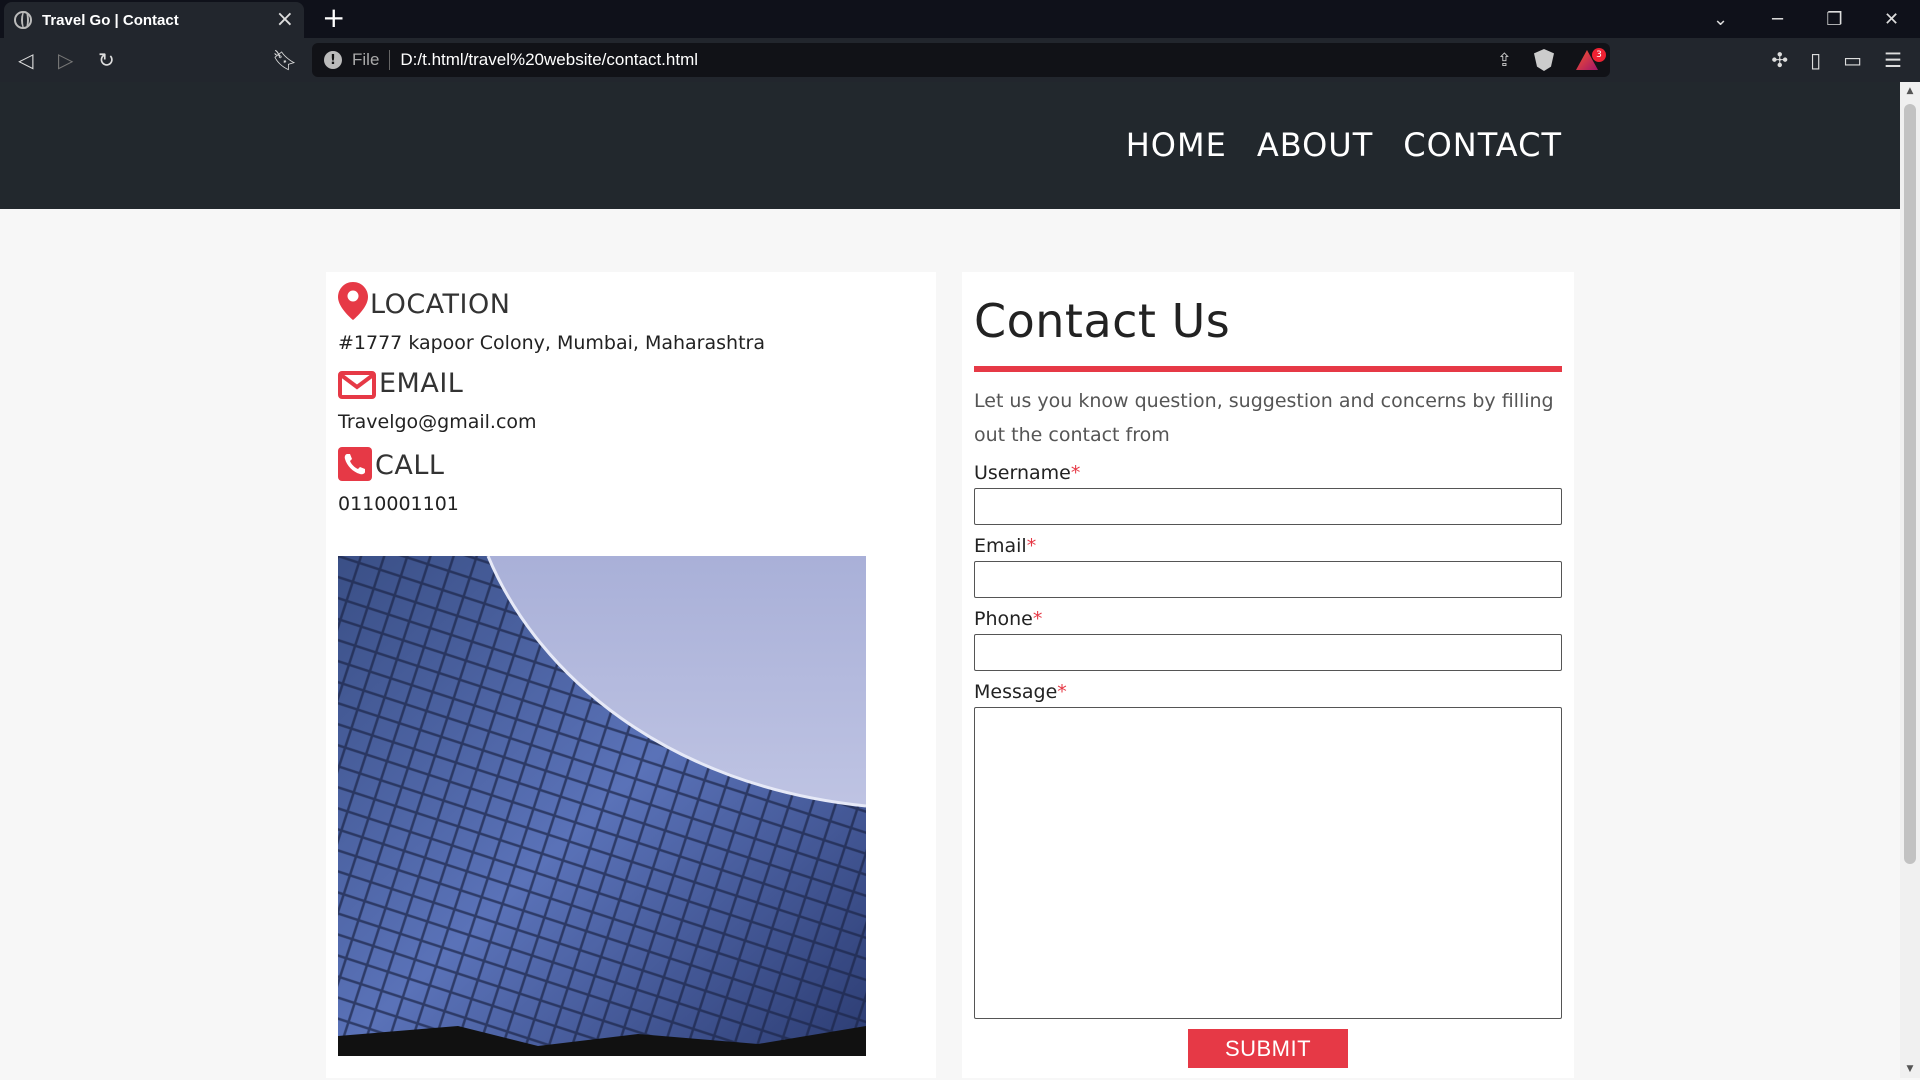  What do you see at coordinates (1834, 19) in the screenshot?
I see `restore-icon: ❐` at bounding box center [1834, 19].